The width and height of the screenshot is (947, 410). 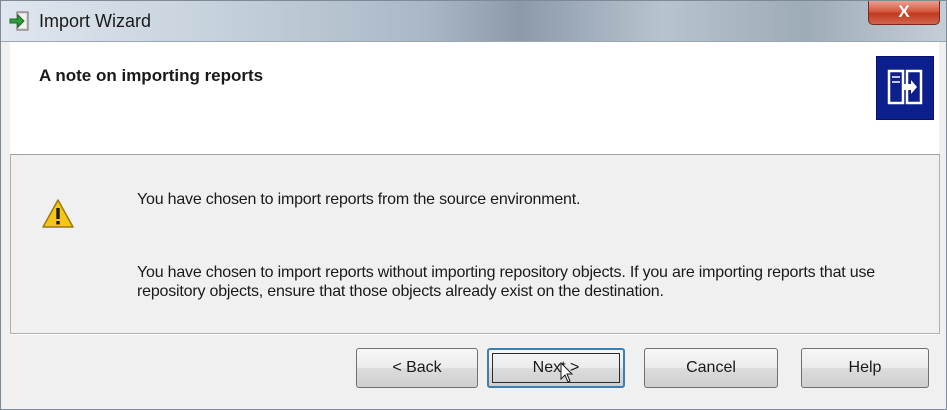 I want to click on back-button: < Back, so click(x=417, y=368).